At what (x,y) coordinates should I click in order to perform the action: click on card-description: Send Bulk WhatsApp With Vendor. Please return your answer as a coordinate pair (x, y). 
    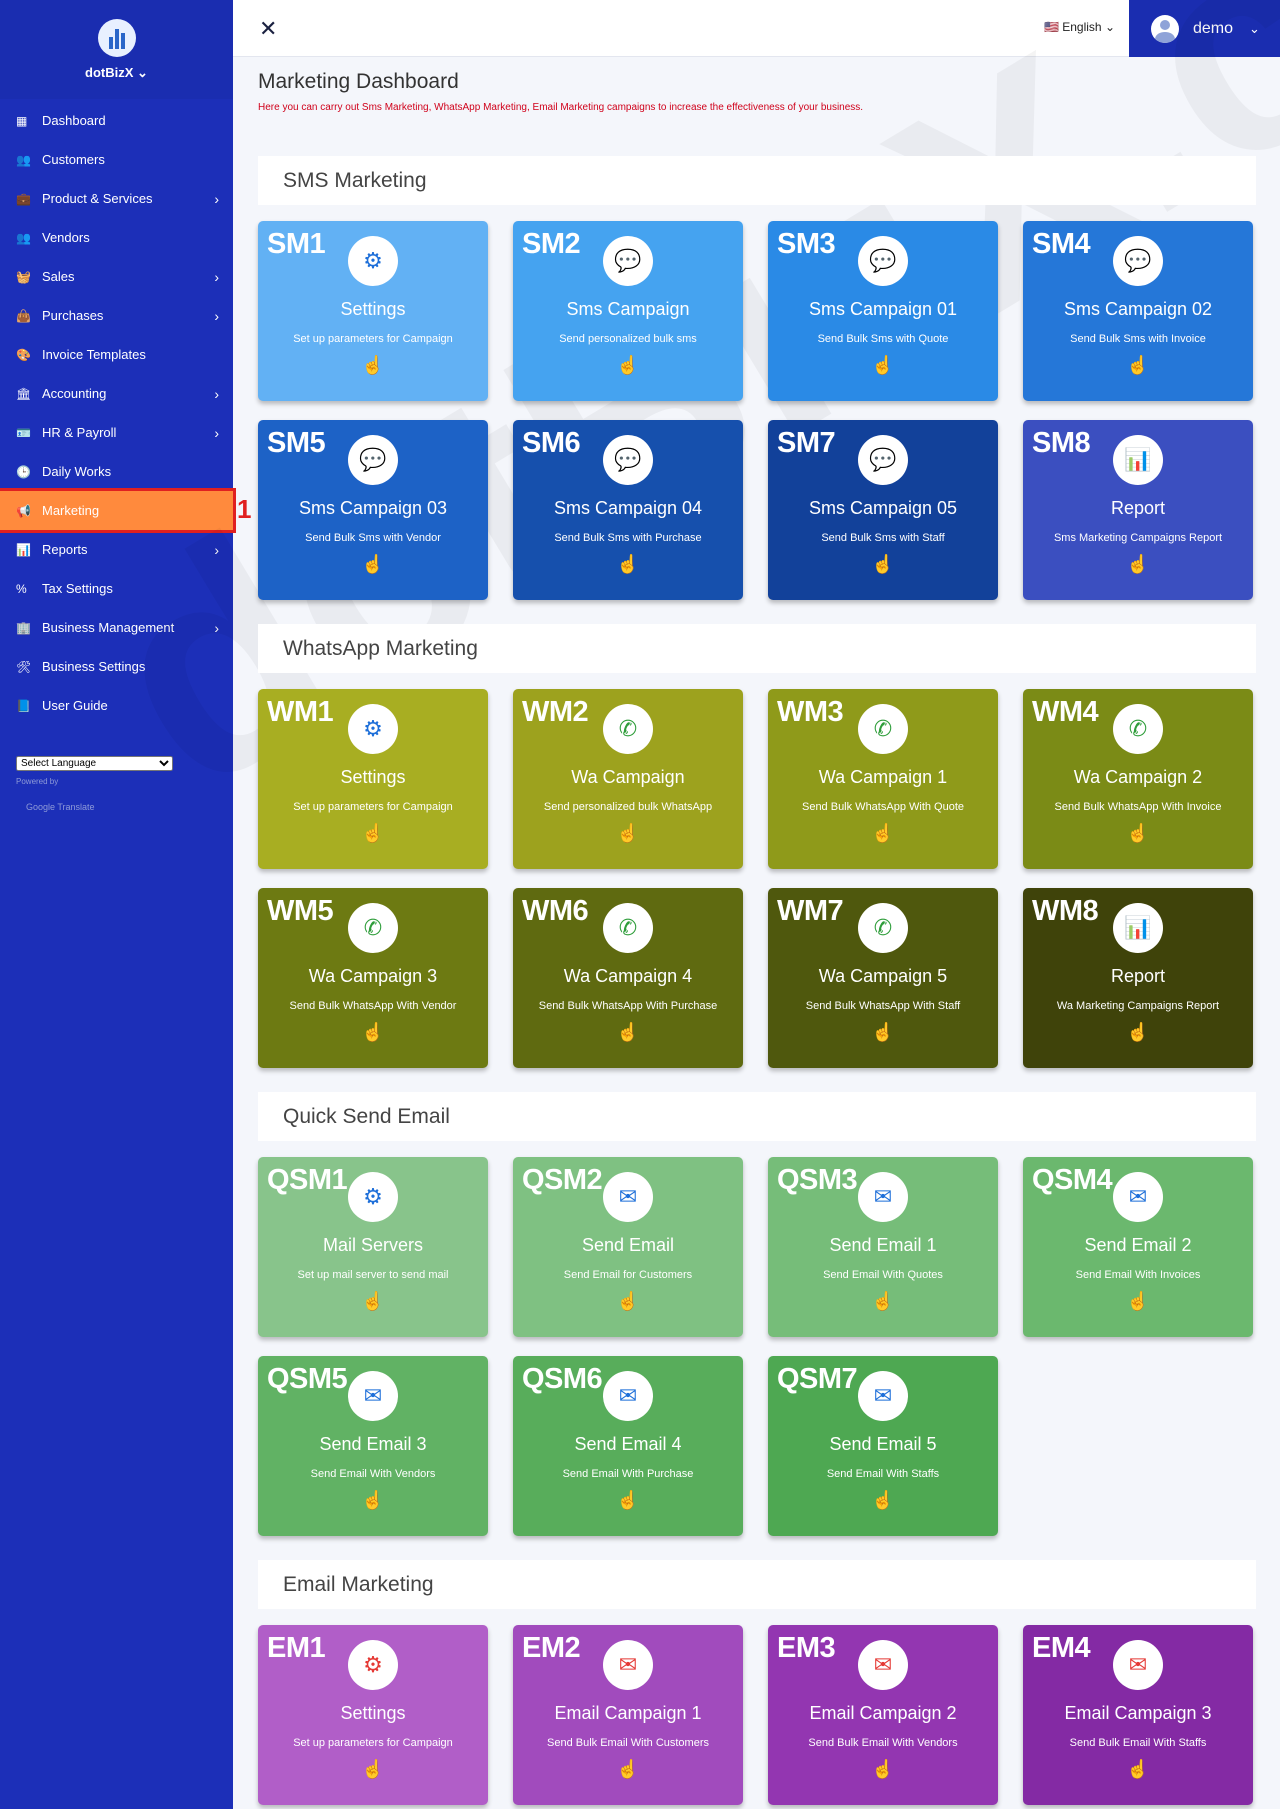
    Looking at the image, I should click on (373, 1006).